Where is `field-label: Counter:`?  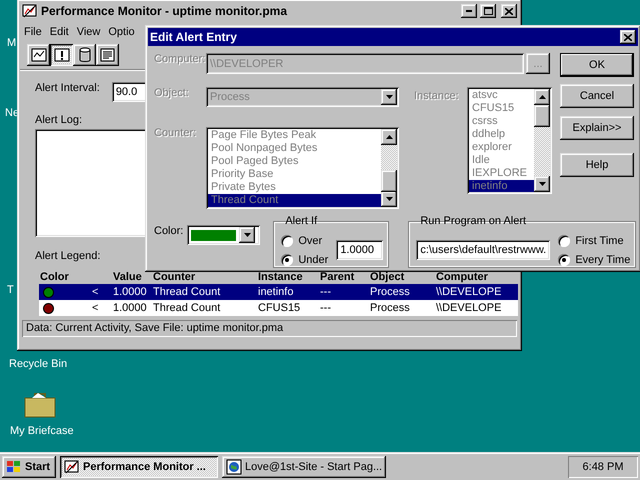 field-label: Counter: is located at coordinates (176, 133).